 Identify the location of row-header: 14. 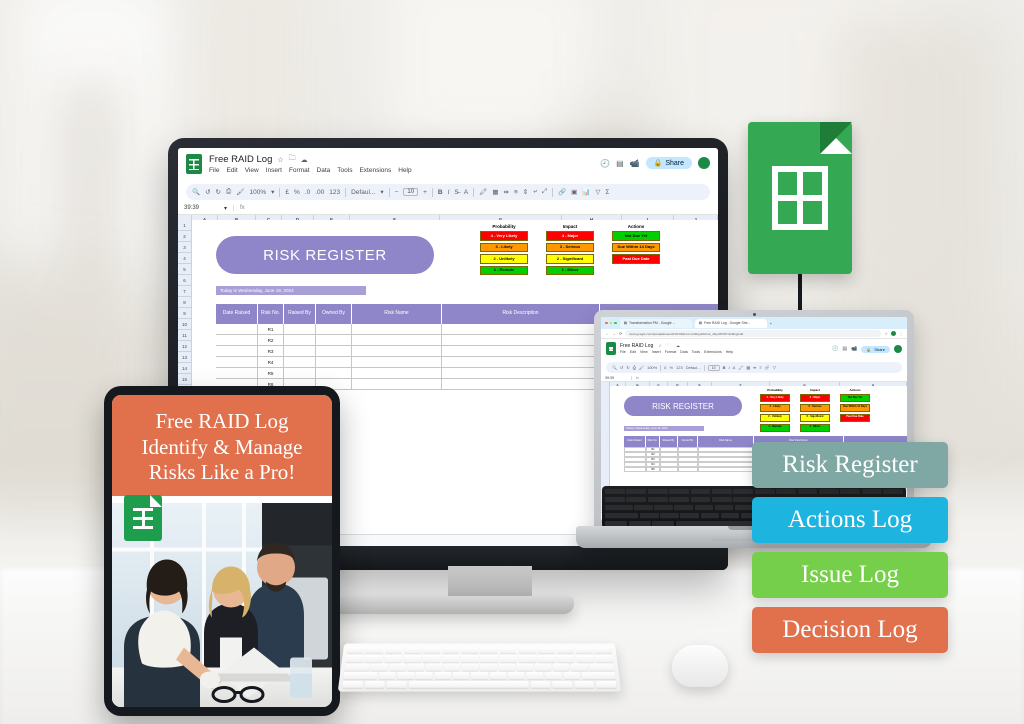
(184, 368).